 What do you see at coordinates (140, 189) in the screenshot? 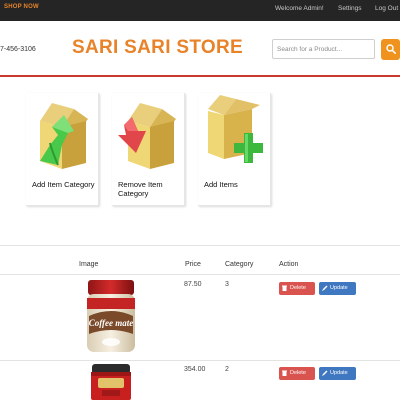
I see `tile-label: Remove Item Category` at bounding box center [140, 189].